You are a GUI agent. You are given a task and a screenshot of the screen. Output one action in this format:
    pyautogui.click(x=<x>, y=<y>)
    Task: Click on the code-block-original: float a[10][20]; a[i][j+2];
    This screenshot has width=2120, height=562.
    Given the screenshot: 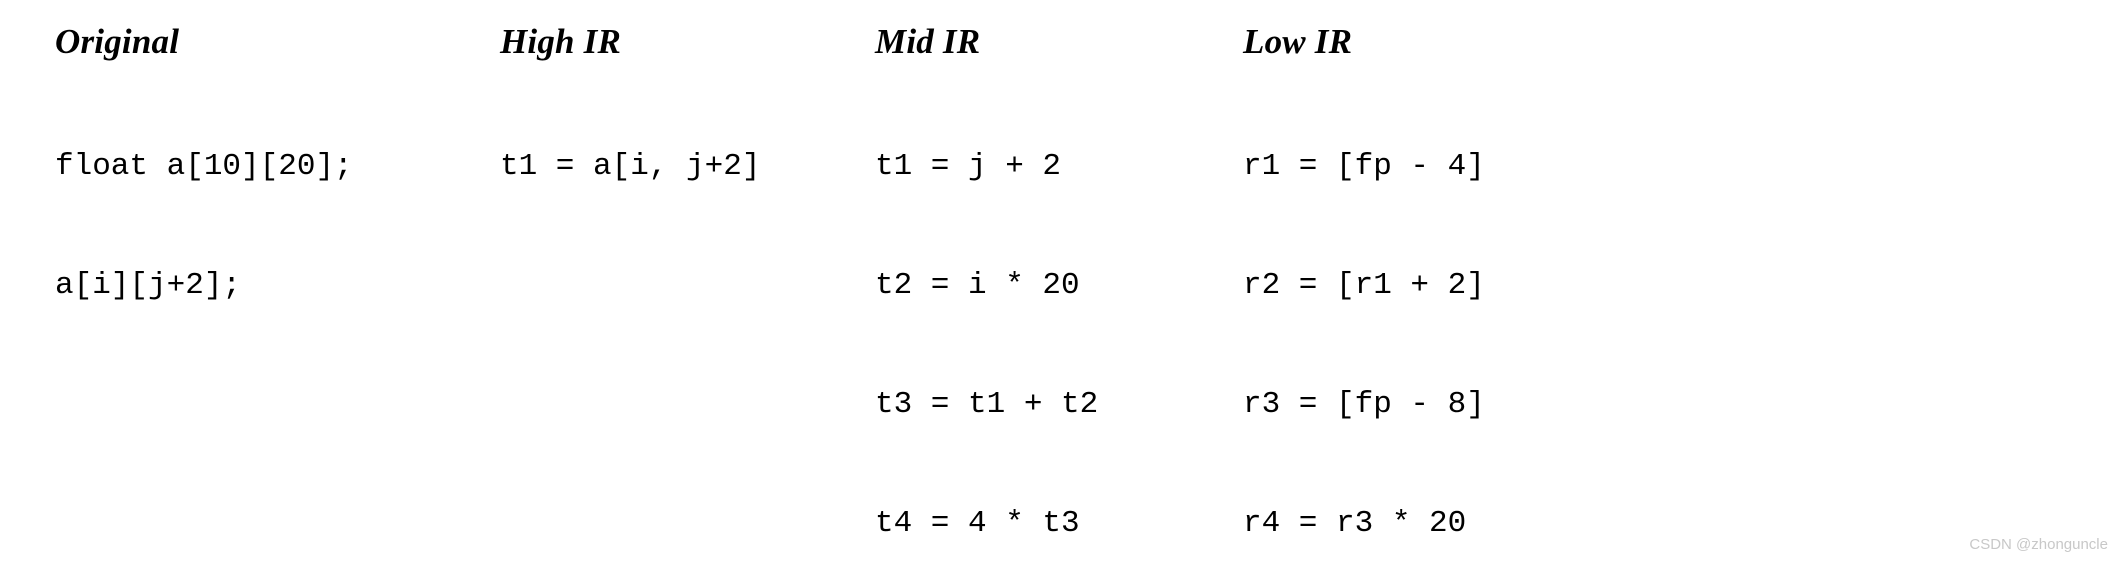 What is the action you would take?
    pyautogui.click(x=204, y=226)
    